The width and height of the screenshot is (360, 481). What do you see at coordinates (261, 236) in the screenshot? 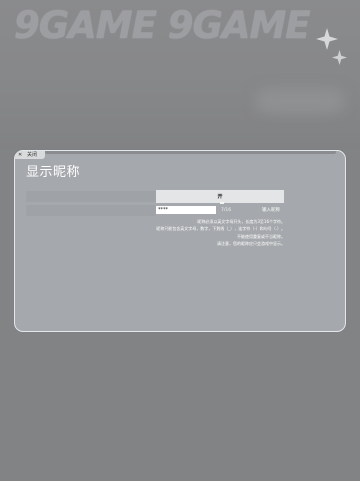
I see `rule-line: 不能使用重复或不当昵称。` at bounding box center [261, 236].